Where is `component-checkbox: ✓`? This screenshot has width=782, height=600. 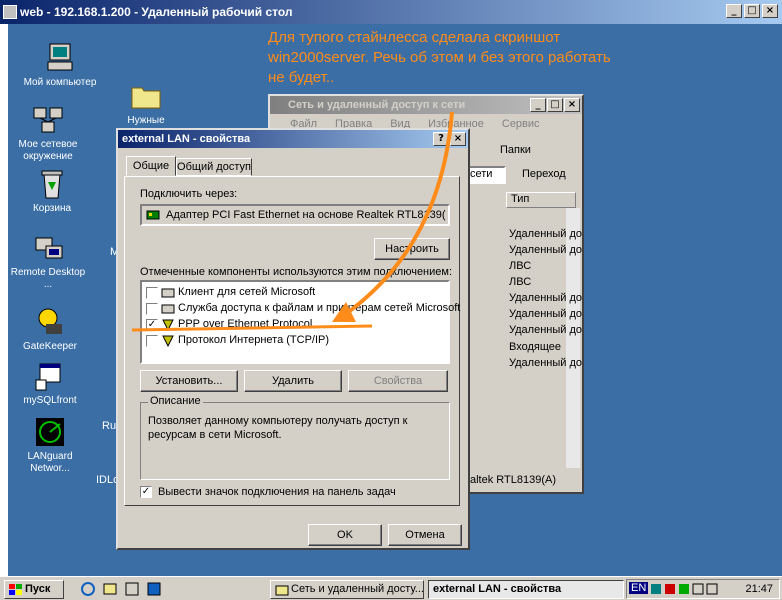 component-checkbox: ✓ is located at coordinates (152, 325).